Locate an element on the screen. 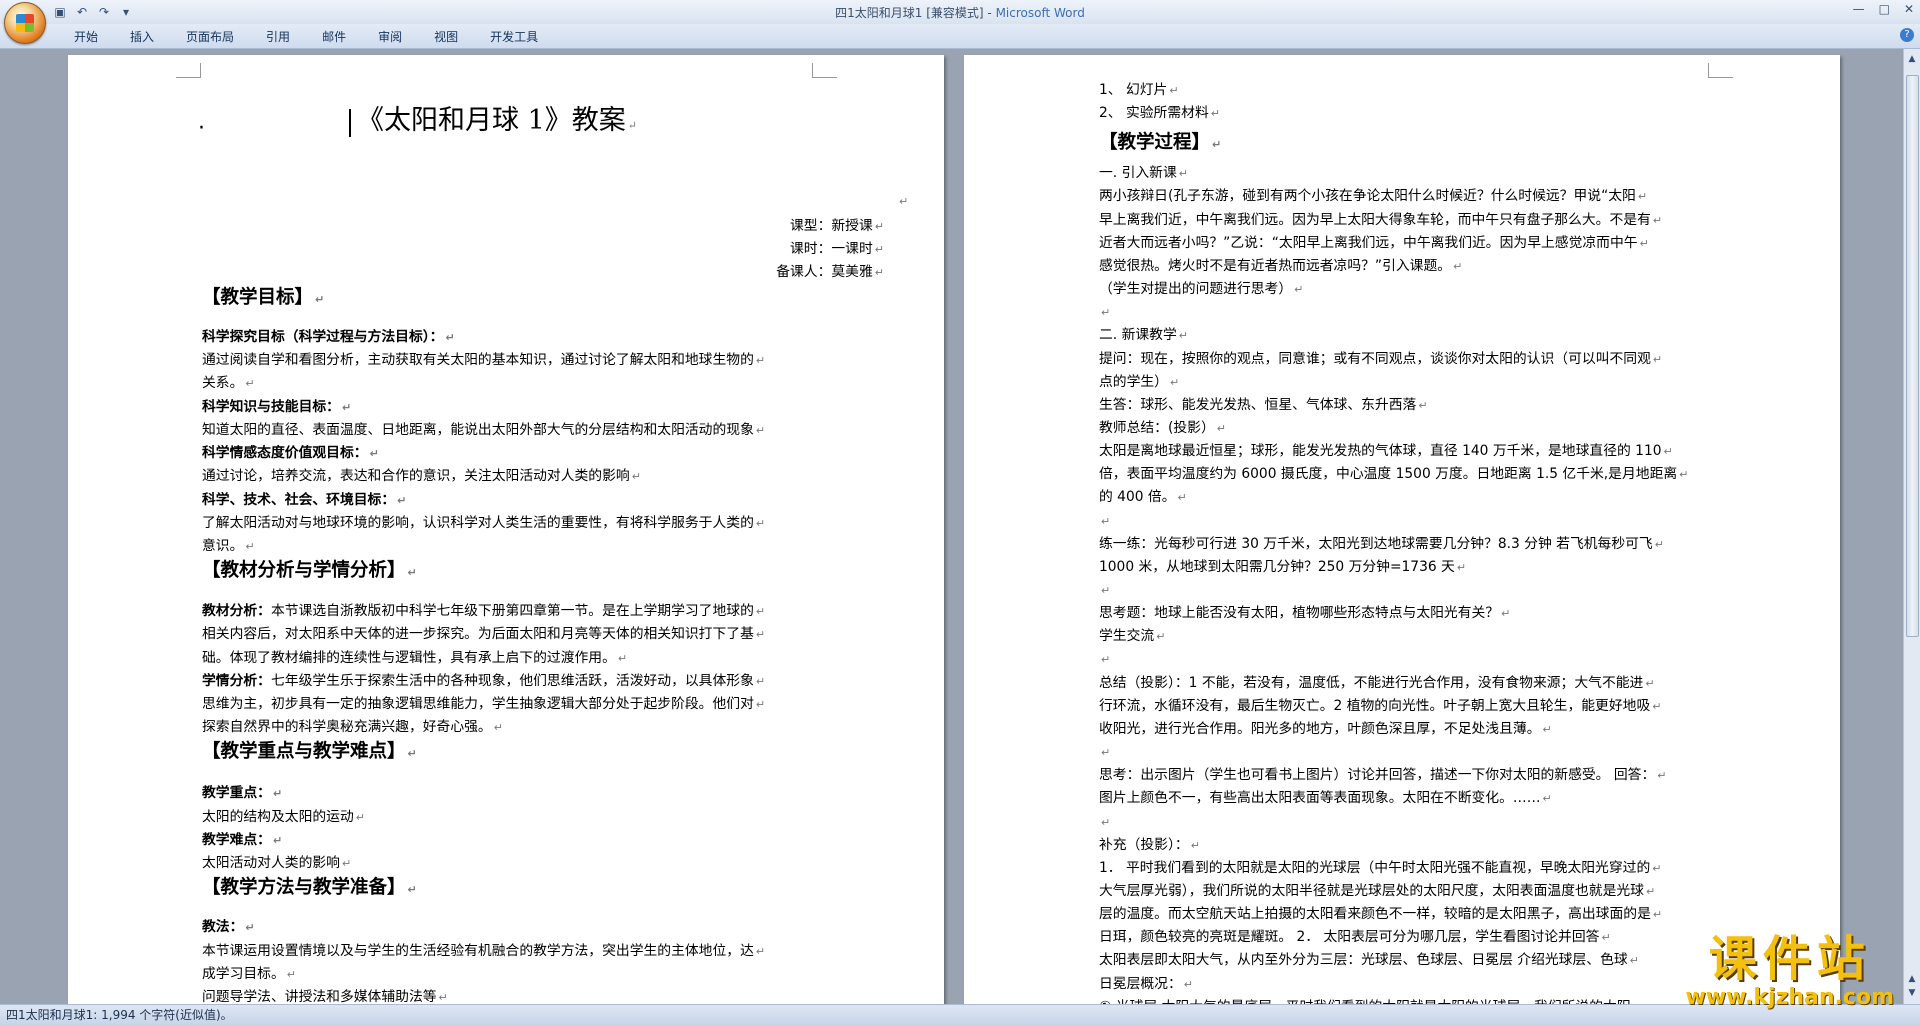 This screenshot has height=1026, width=1920. office-logo-icon is located at coordinates (25, 23).